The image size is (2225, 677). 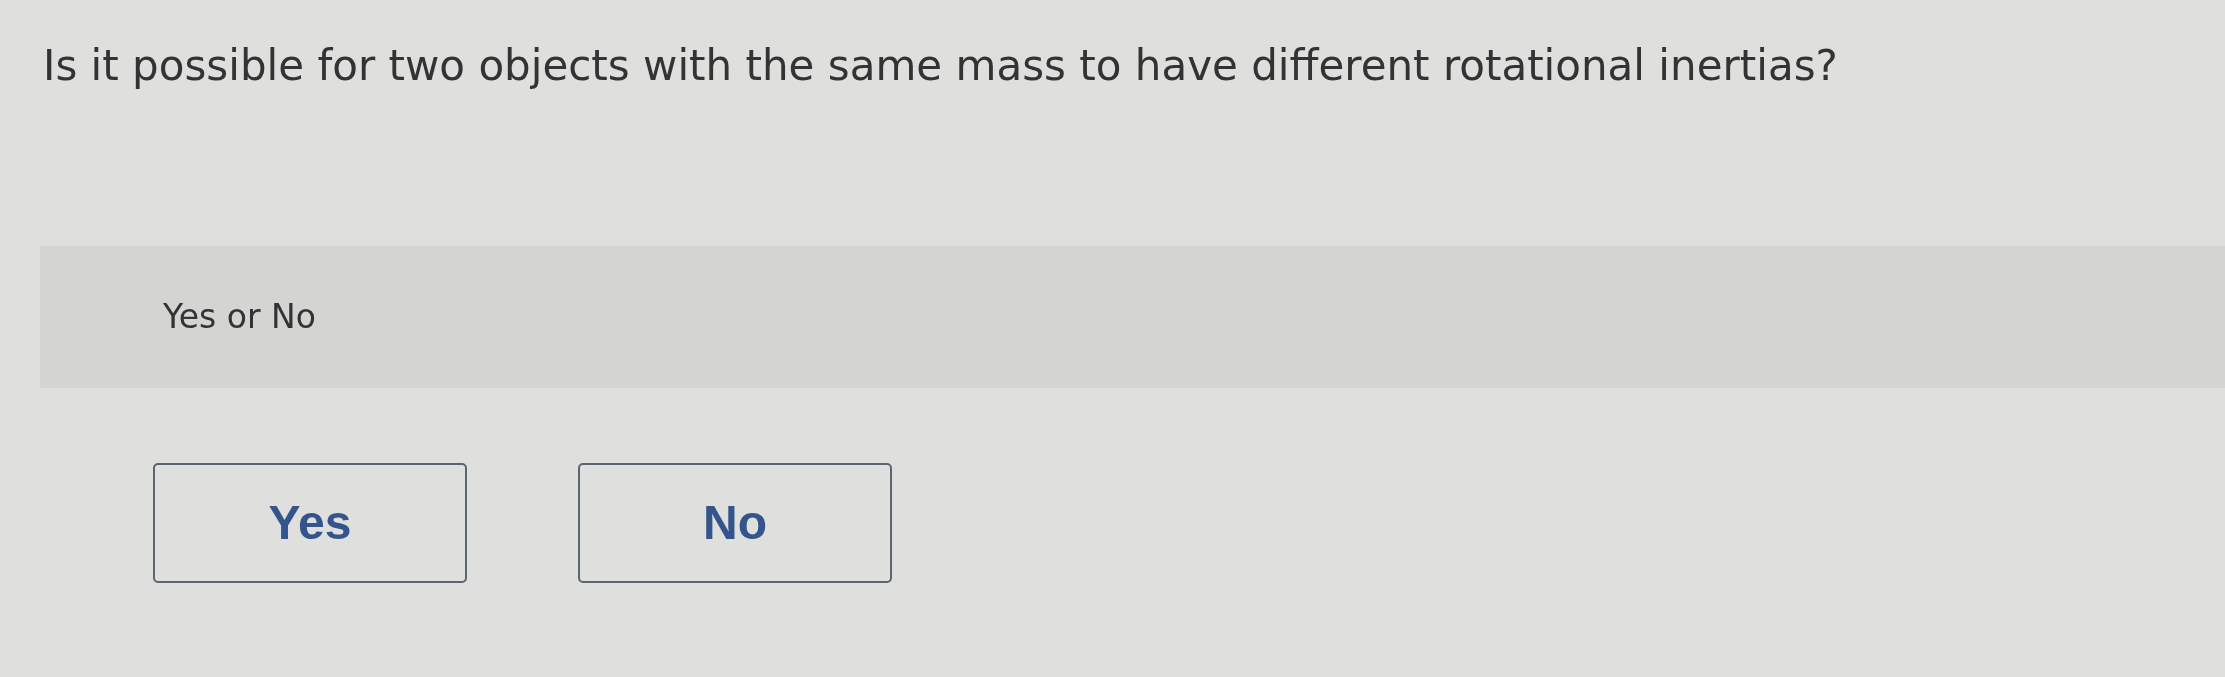 What do you see at coordinates (310, 523) in the screenshot?
I see `answer-button: Yes` at bounding box center [310, 523].